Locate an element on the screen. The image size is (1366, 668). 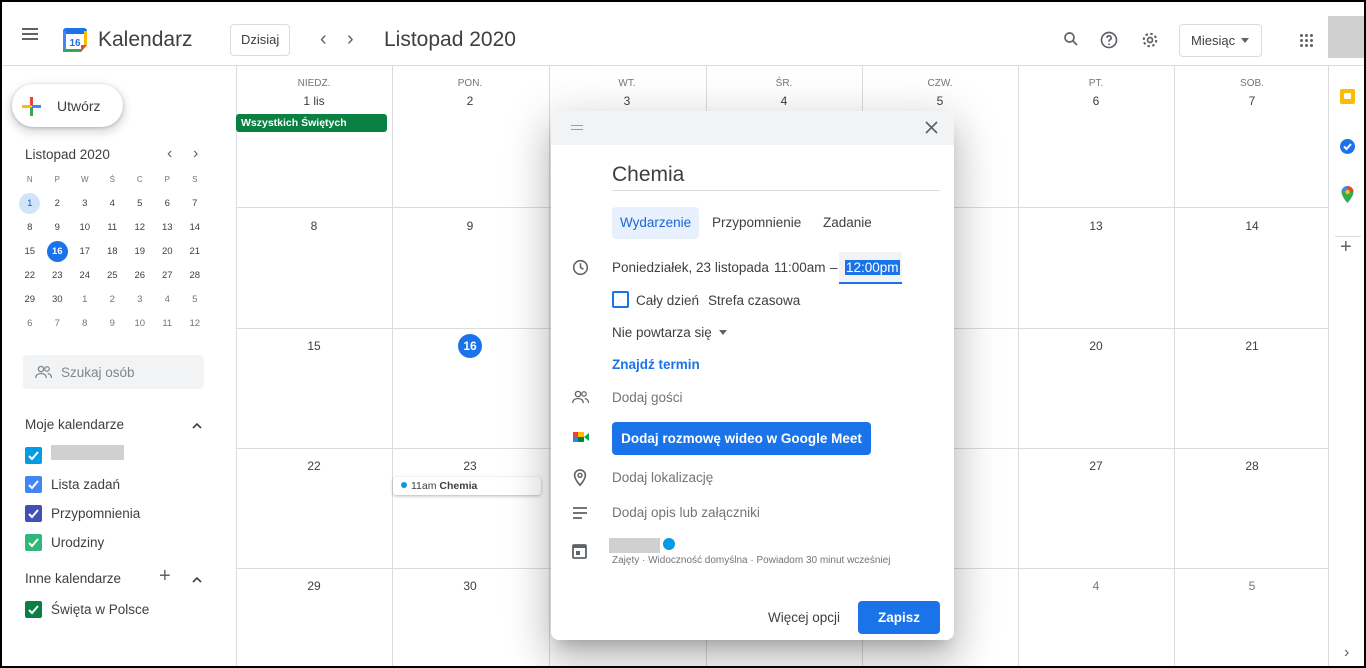
day-number: 5 is located at coordinates (940, 101).